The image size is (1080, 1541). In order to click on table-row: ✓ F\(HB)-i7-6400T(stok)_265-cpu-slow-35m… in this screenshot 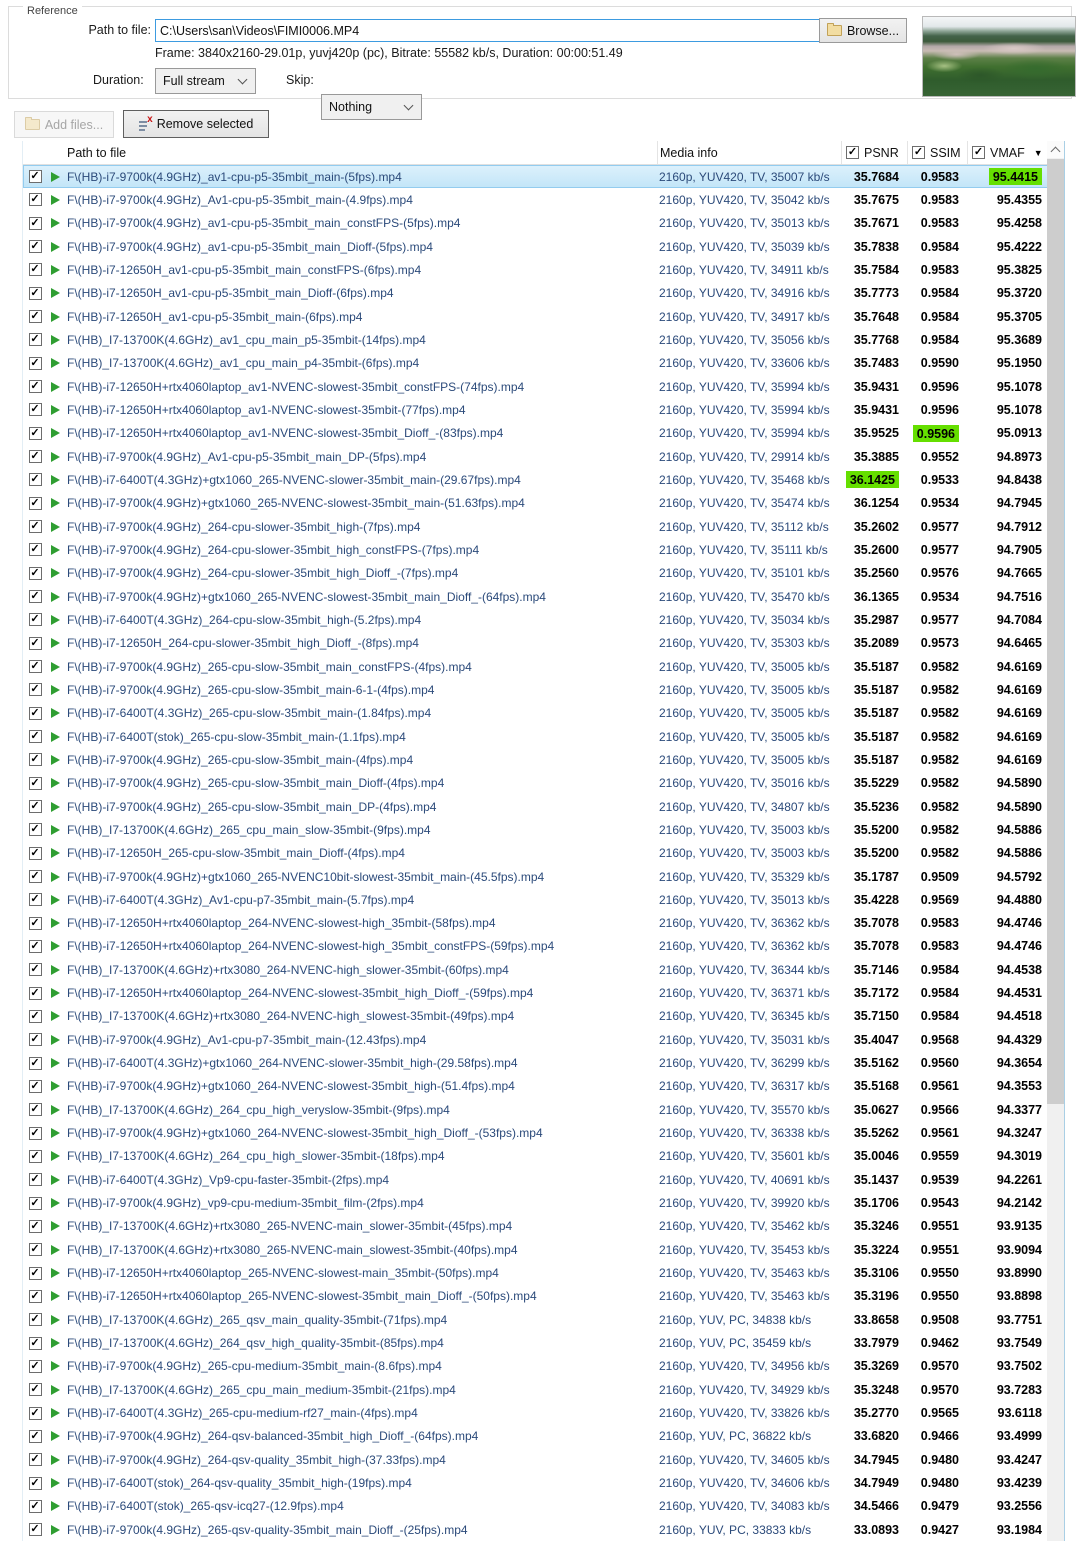, I will do `click(543, 736)`.